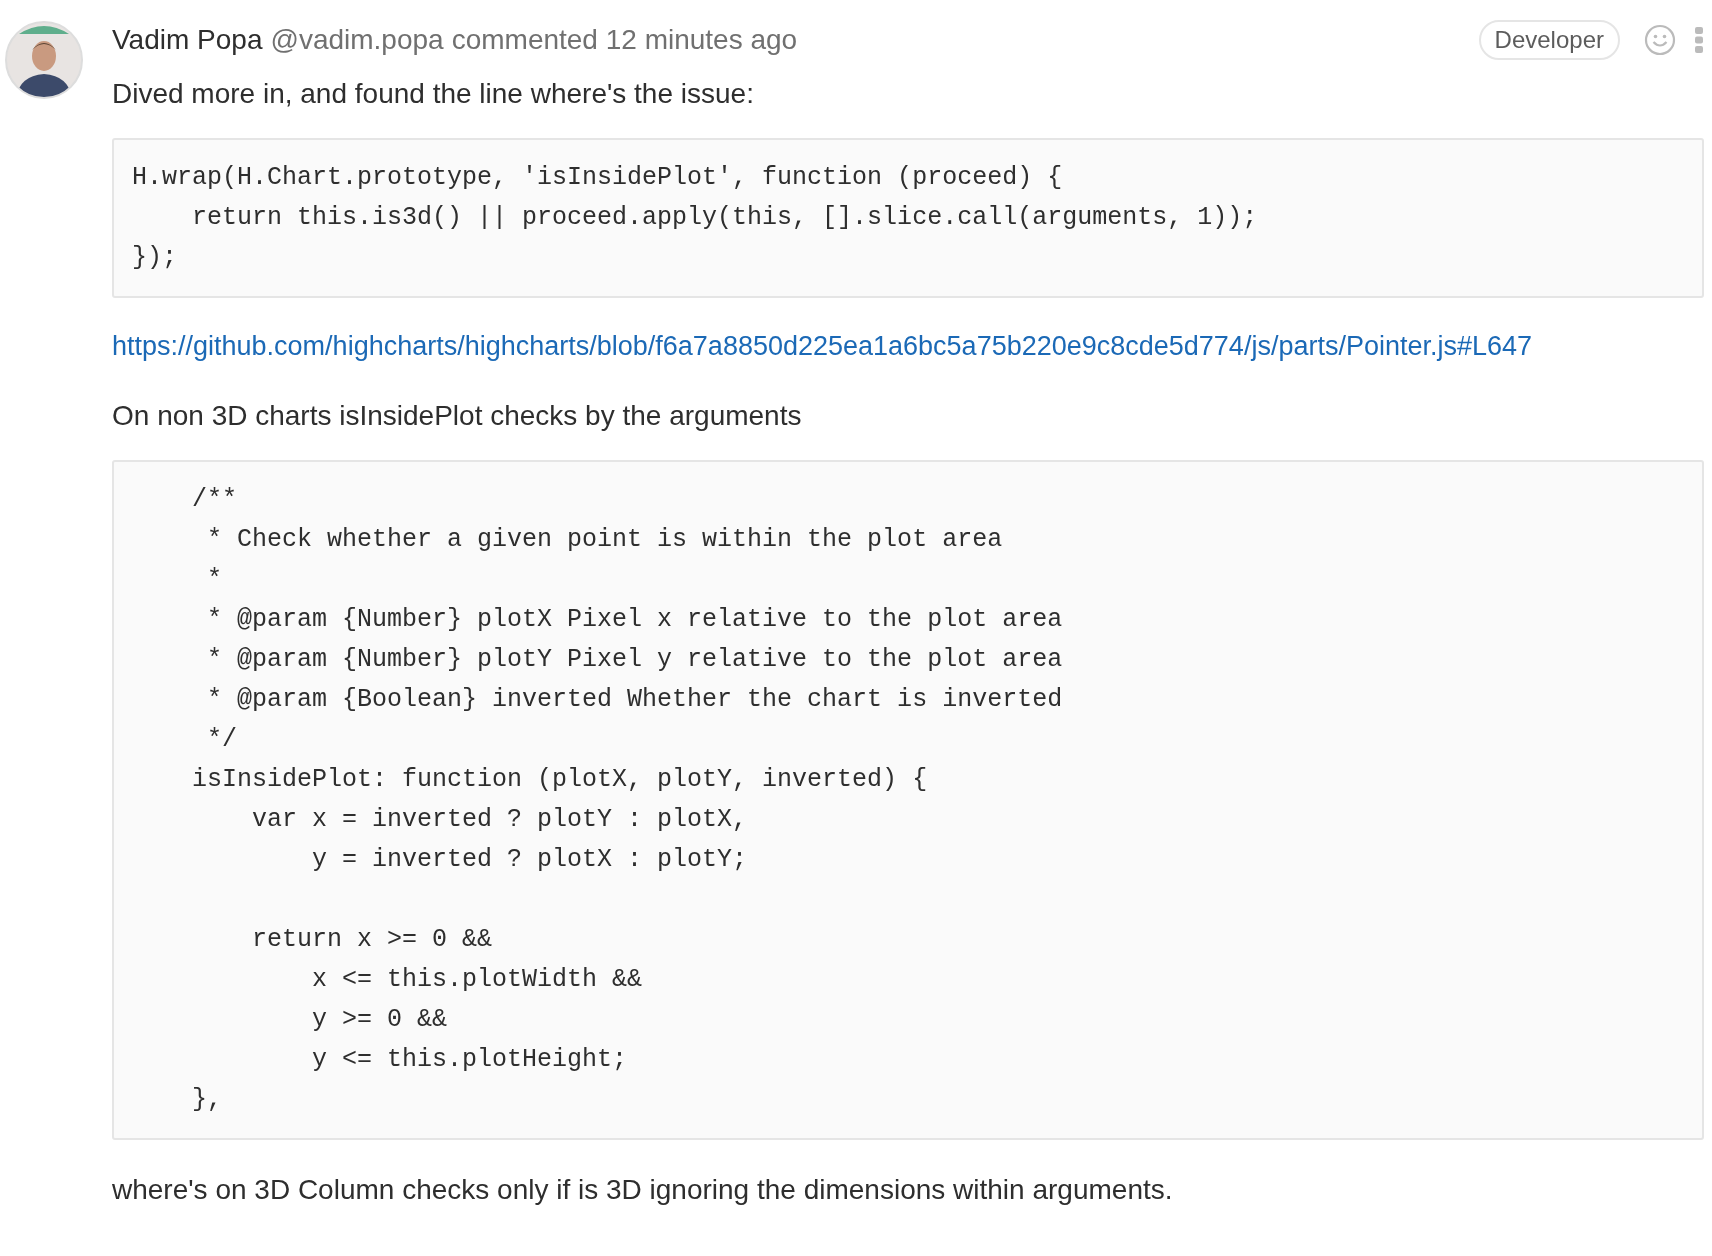 The width and height of the screenshot is (1712, 1256). What do you see at coordinates (357, 40) in the screenshot?
I see `author-handle: @vadim.popa` at bounding box center [357, 40].